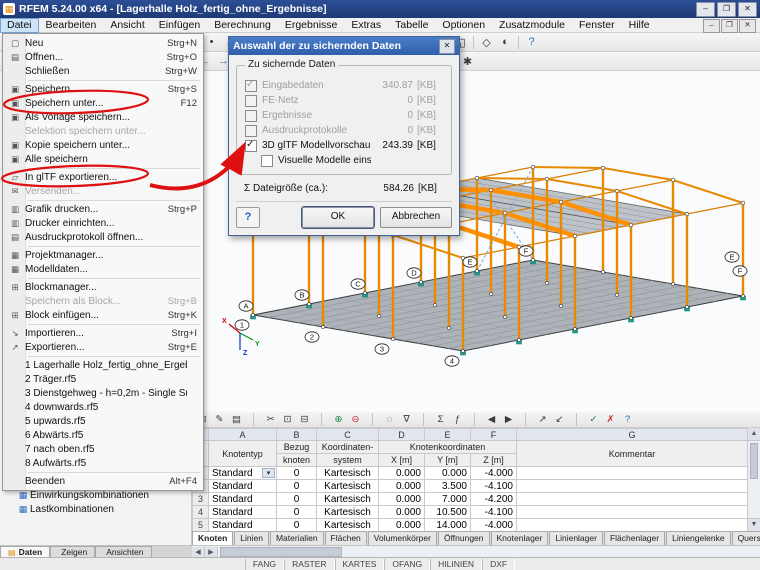 Image resolution: width=760 pixels, height=570 pixels. What do you see at coordinates (270, 420) in the screenshot?
I see `cut-icon: ✂` at bounding box center [270, 420].